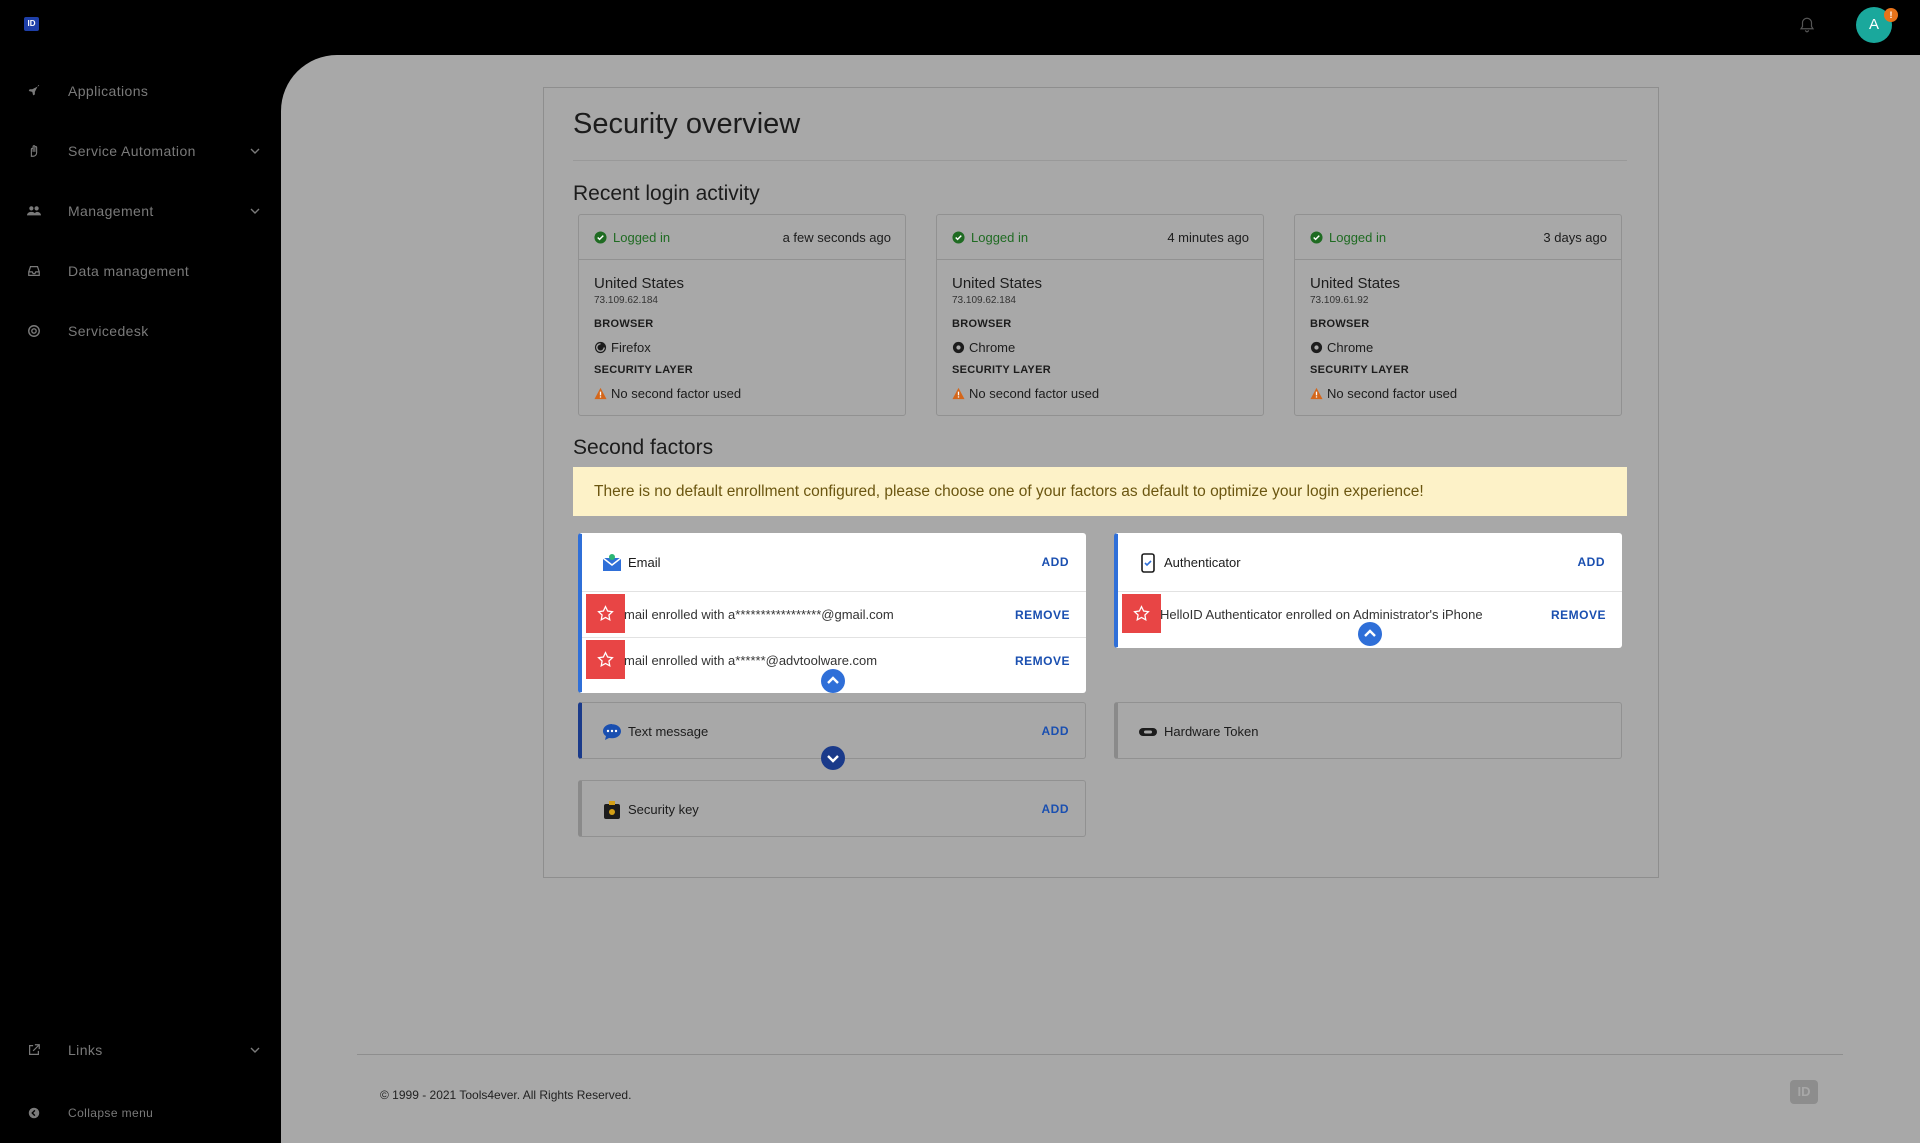 This screenshot has height=1143, width=1920. What do you see at coordinates (663, 809) in the screenshot?
I see `factor-name: Security key` at bounding box center [663, 809].